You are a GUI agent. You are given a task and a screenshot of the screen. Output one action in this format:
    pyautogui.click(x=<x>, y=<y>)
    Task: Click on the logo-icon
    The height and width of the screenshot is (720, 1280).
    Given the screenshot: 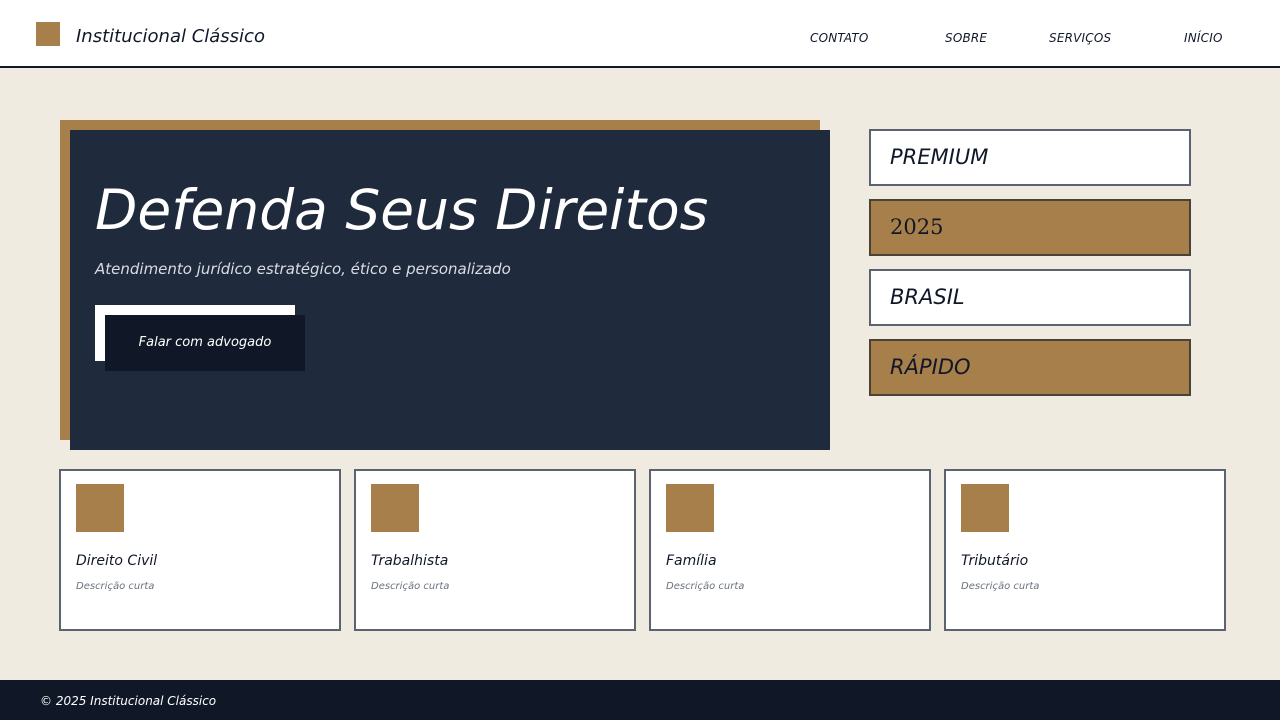 What is the action you would take?
    pyautogui.click(x=48, y=34)
    